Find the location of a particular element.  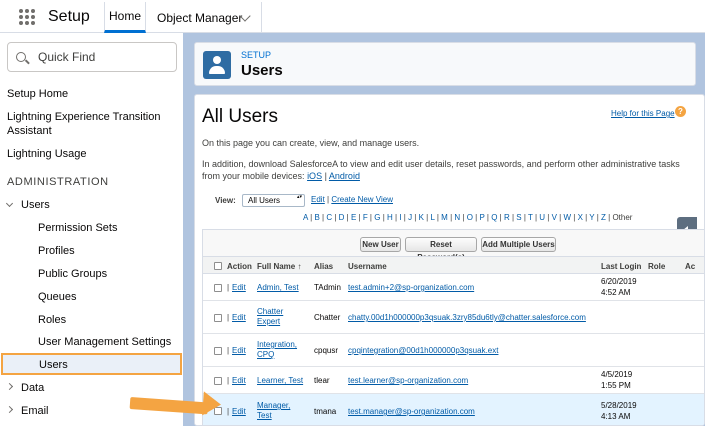

row-last-login-date: 6/20/2019 is located at coordinates (619, 281).